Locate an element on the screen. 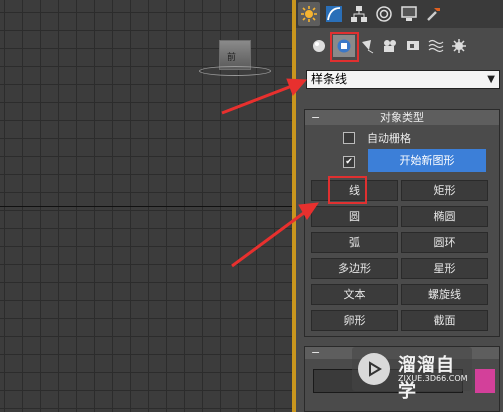  view-cube-ring is located at coordinates (235, 71).